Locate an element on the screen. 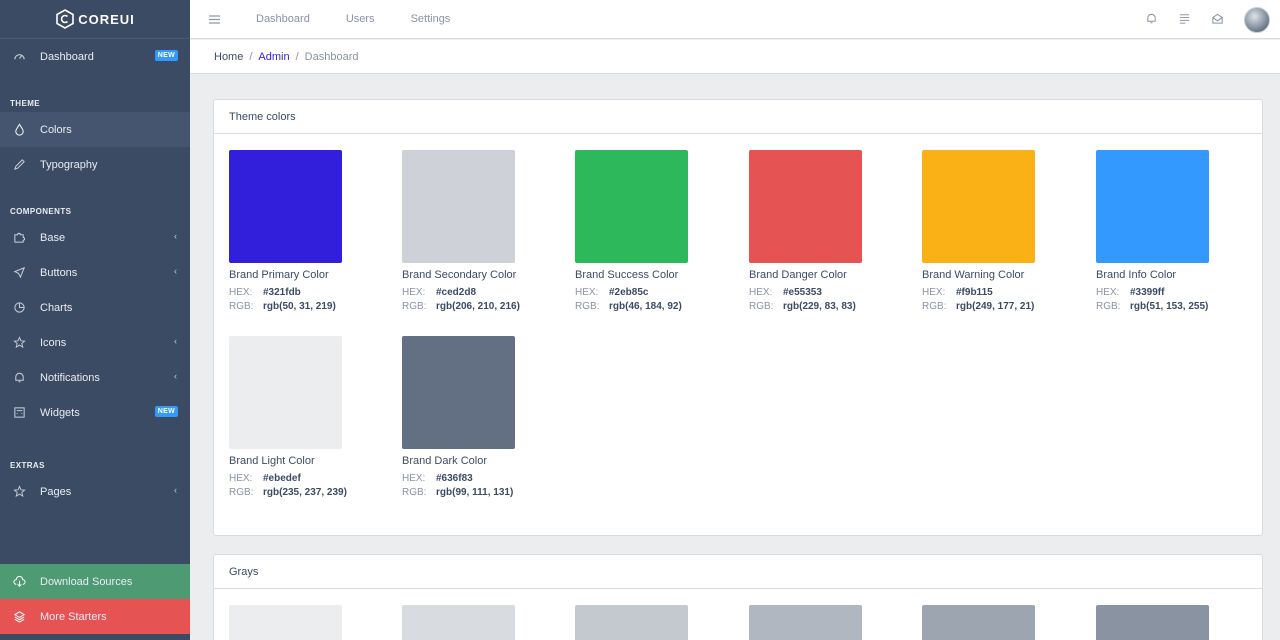  sidebar-item-icons: Icons ‹ is located at coordinates (95, 342).